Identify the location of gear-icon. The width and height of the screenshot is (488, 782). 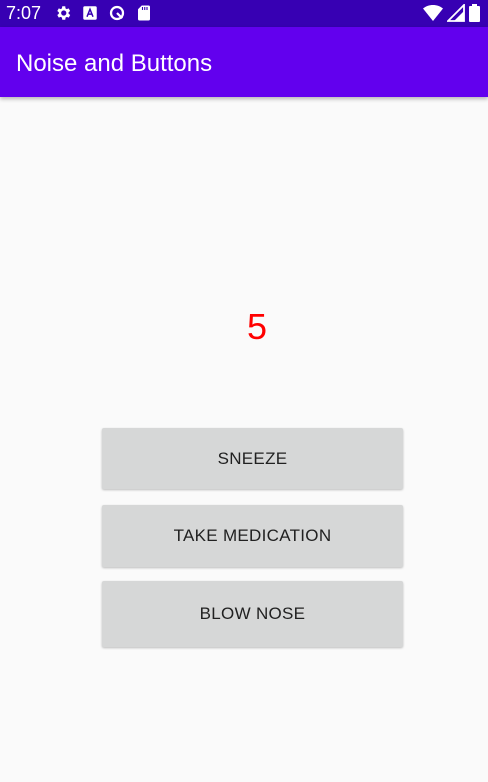
(64, 13).